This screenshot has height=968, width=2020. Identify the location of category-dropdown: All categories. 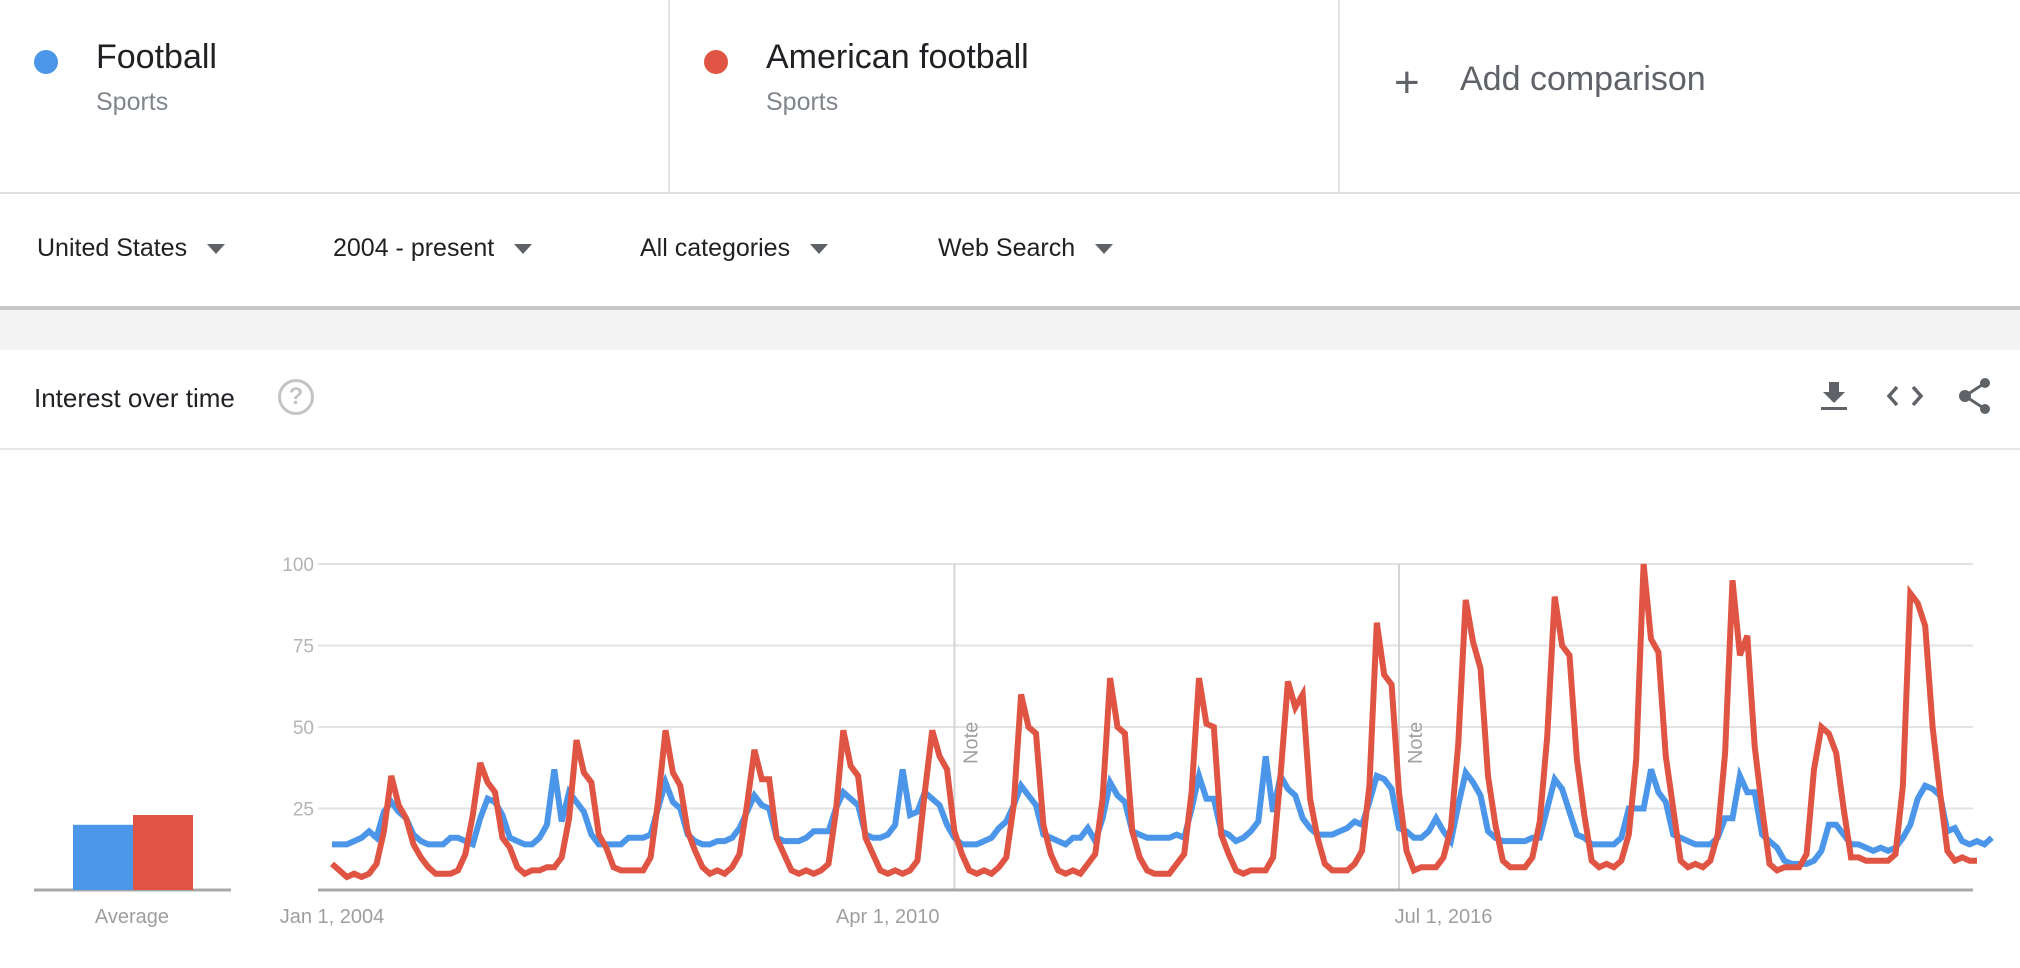
(734, 248).